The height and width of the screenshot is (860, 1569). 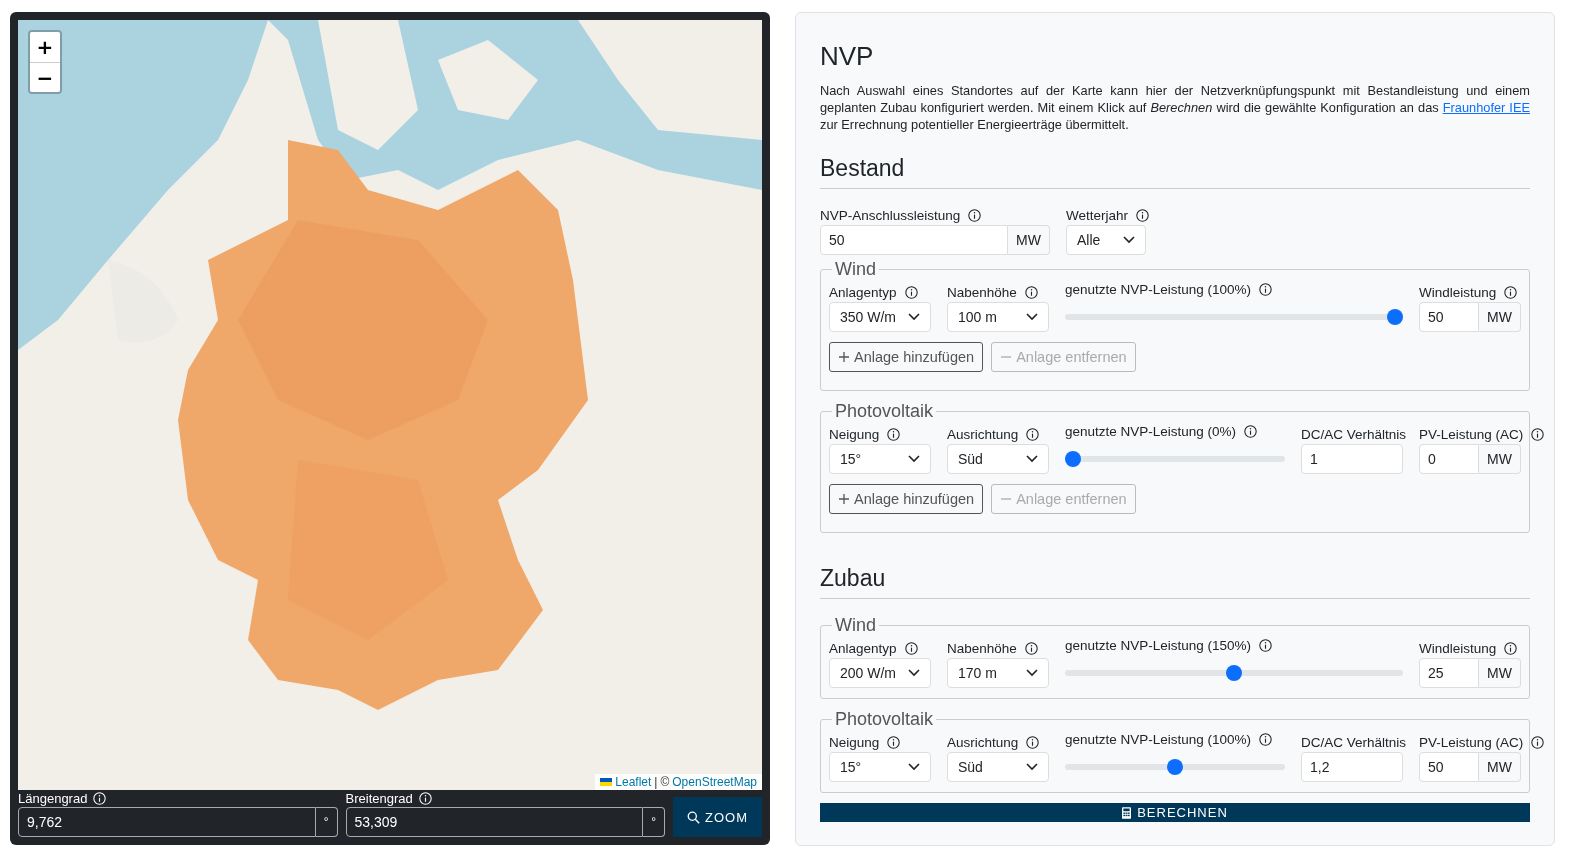 I want to click on flag-icon, so click(x=606, y=782).